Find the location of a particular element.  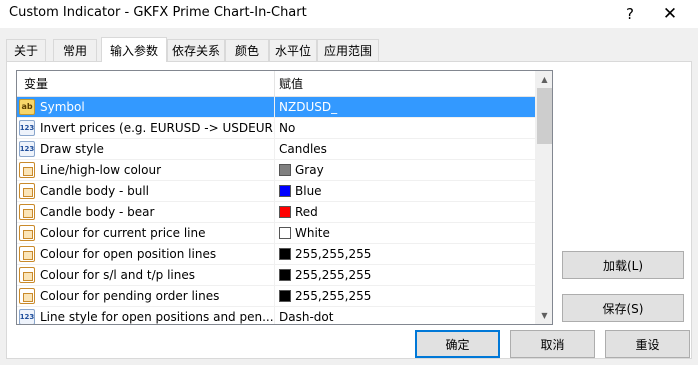

param-value: Candles is located at coordinates (303, 149).